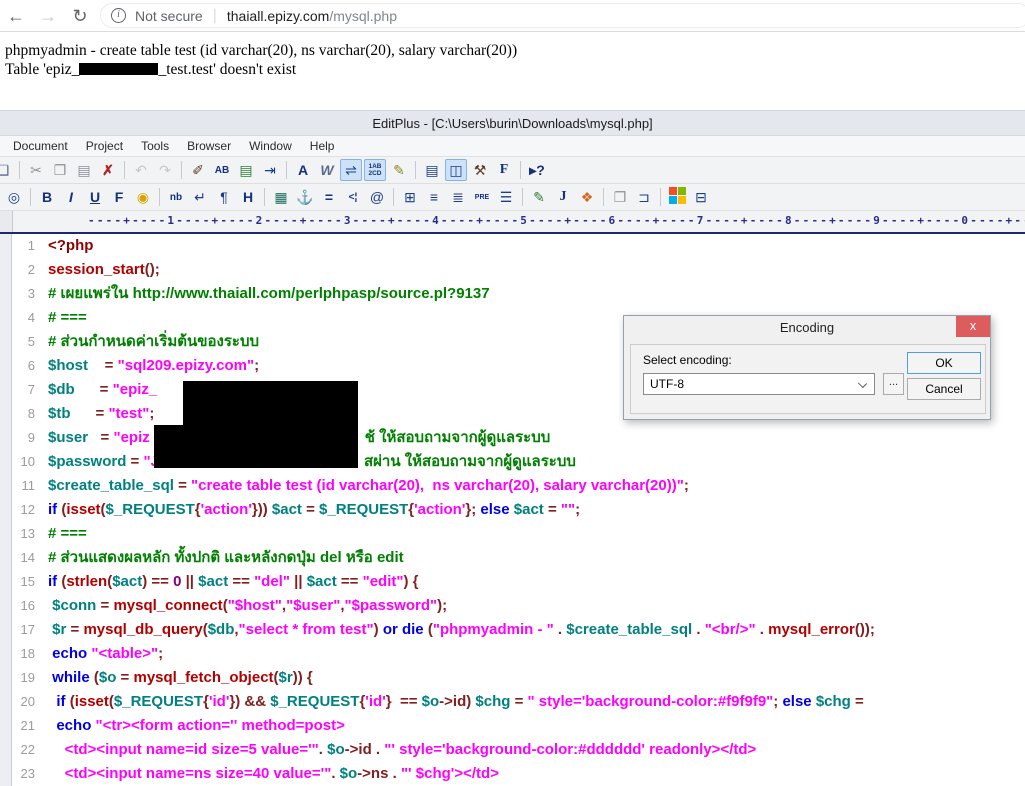 The image size is (1025, 786). Describe the element at coordinates (36, 170) in the screenshot. I see `cut-icon: ✂` at that location.